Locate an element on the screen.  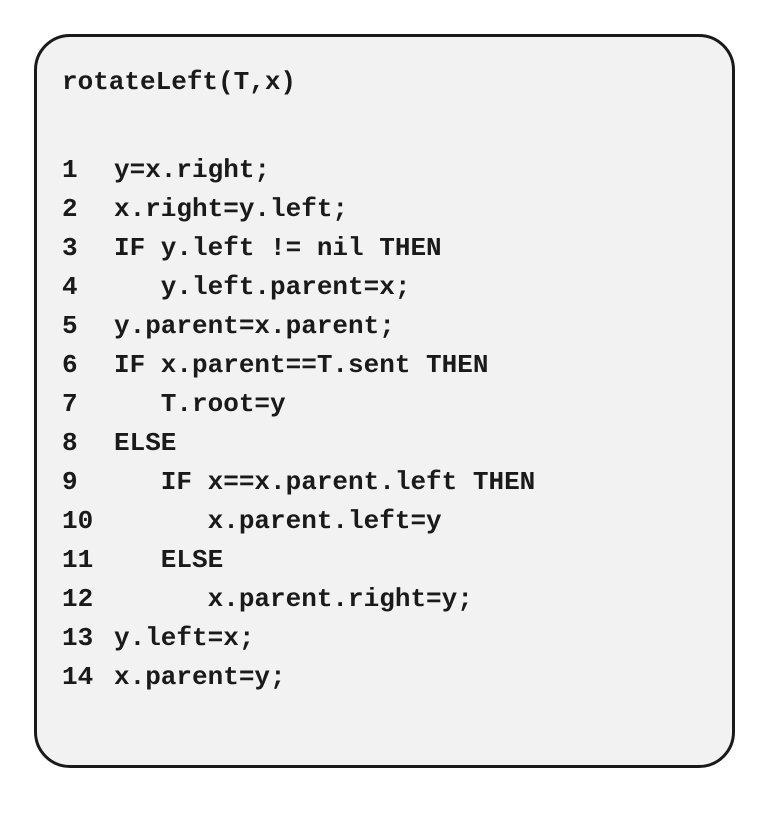
function-signature: rotateLeft(T,x) is located at coordinates (179, 82).